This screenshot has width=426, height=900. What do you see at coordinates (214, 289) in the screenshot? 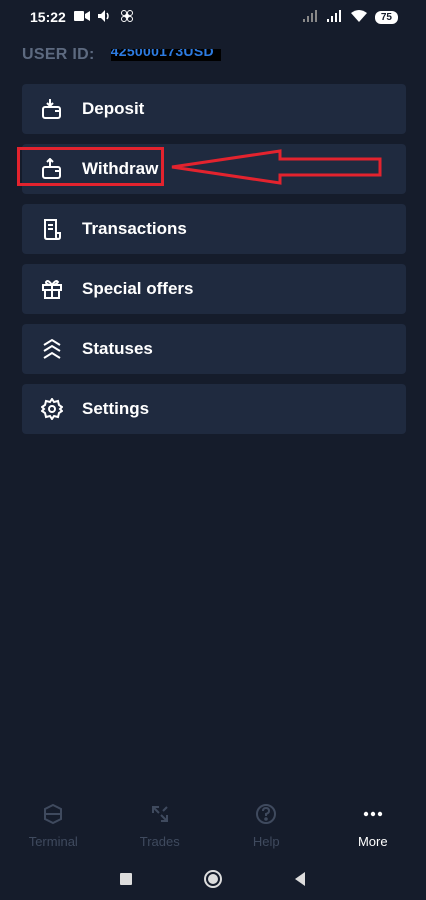
I see `menu-item-special-offers: Special offers` at bounding box center [214, 289].